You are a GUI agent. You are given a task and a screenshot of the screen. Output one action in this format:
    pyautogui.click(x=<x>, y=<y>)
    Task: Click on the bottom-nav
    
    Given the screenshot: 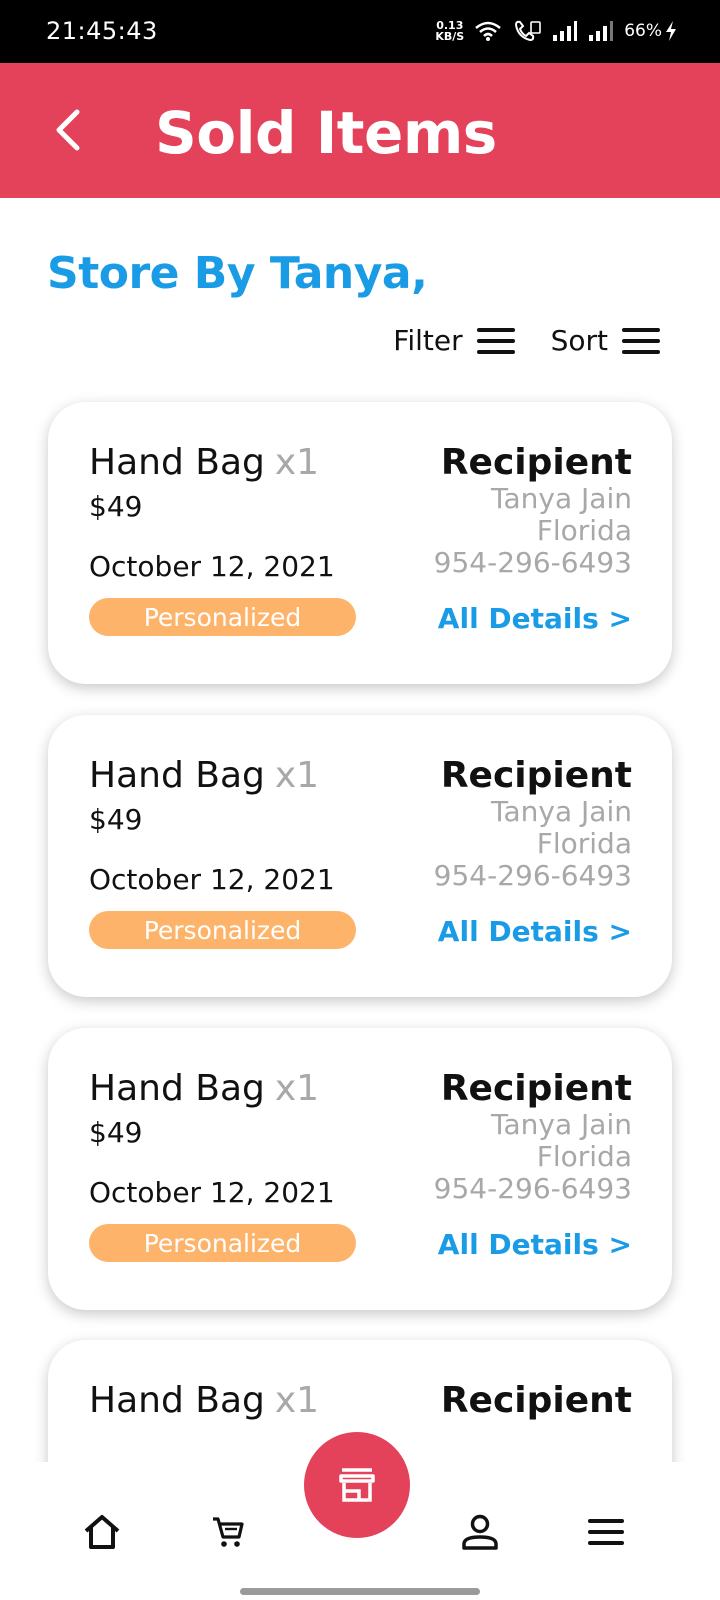 What is the action you would take?
    pyautogui.click(x=360, y=1516)
    